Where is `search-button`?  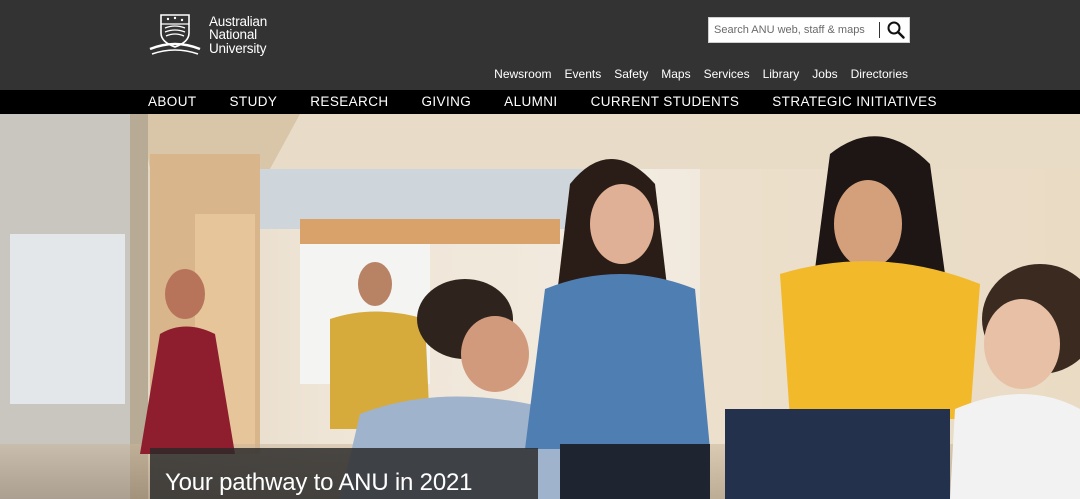
search-button is located at coordinates (896, 30).